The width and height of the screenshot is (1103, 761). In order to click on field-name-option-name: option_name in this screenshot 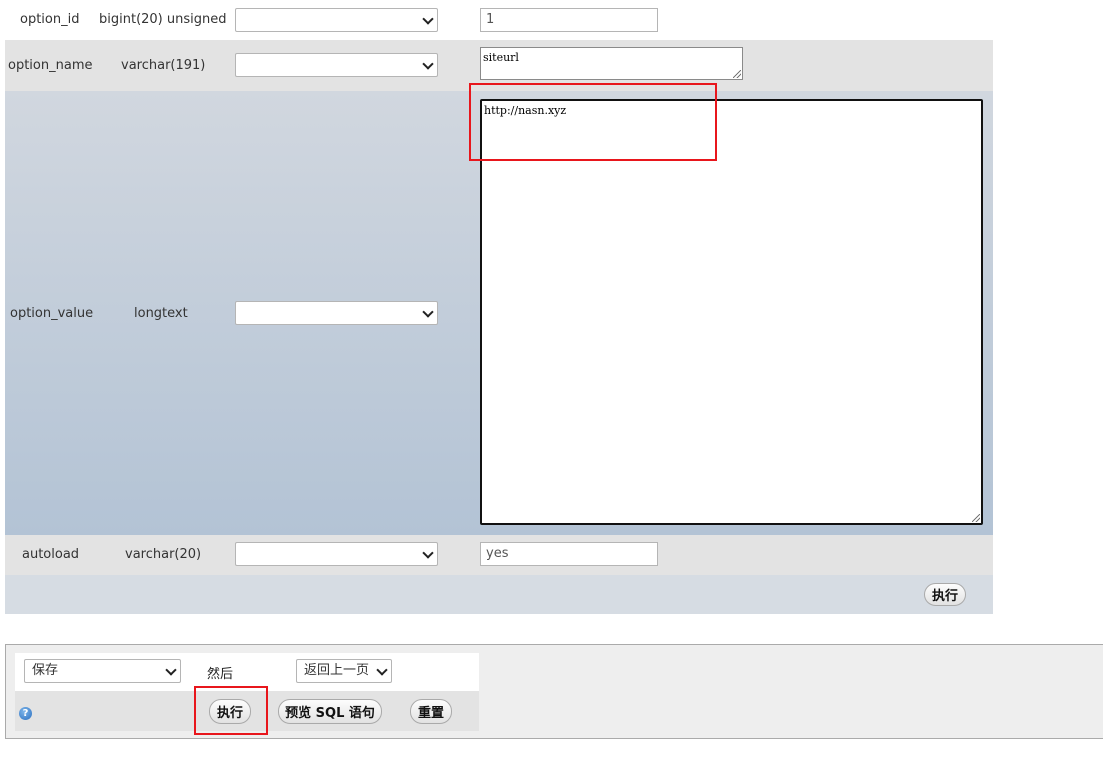, I will do `click(50, 65)`.